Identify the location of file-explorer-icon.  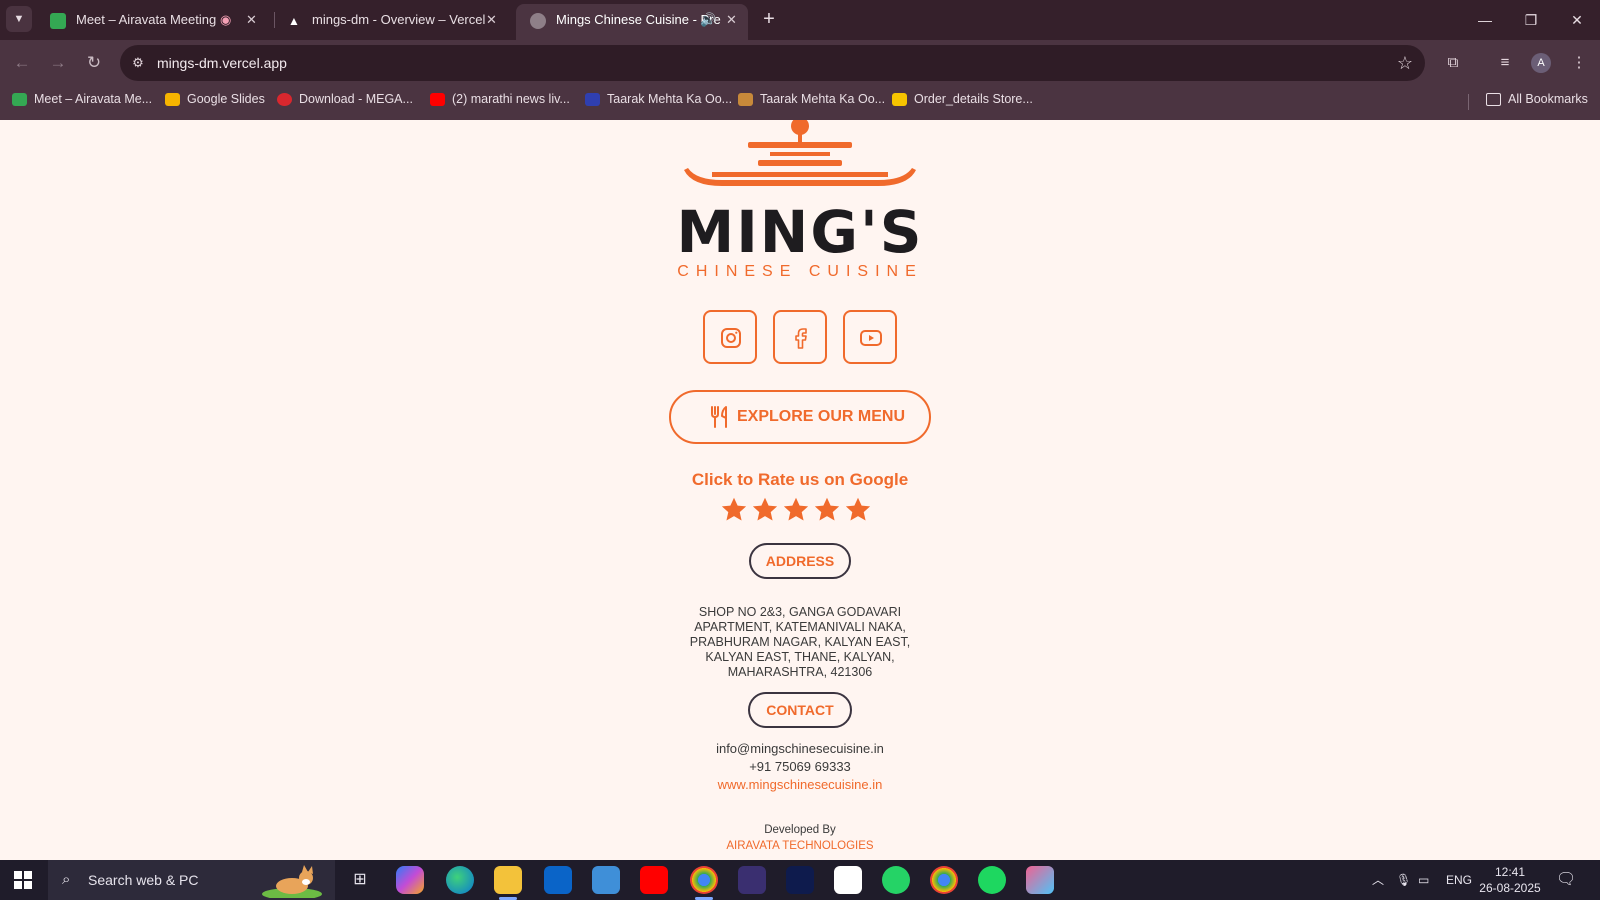
(508, 880).